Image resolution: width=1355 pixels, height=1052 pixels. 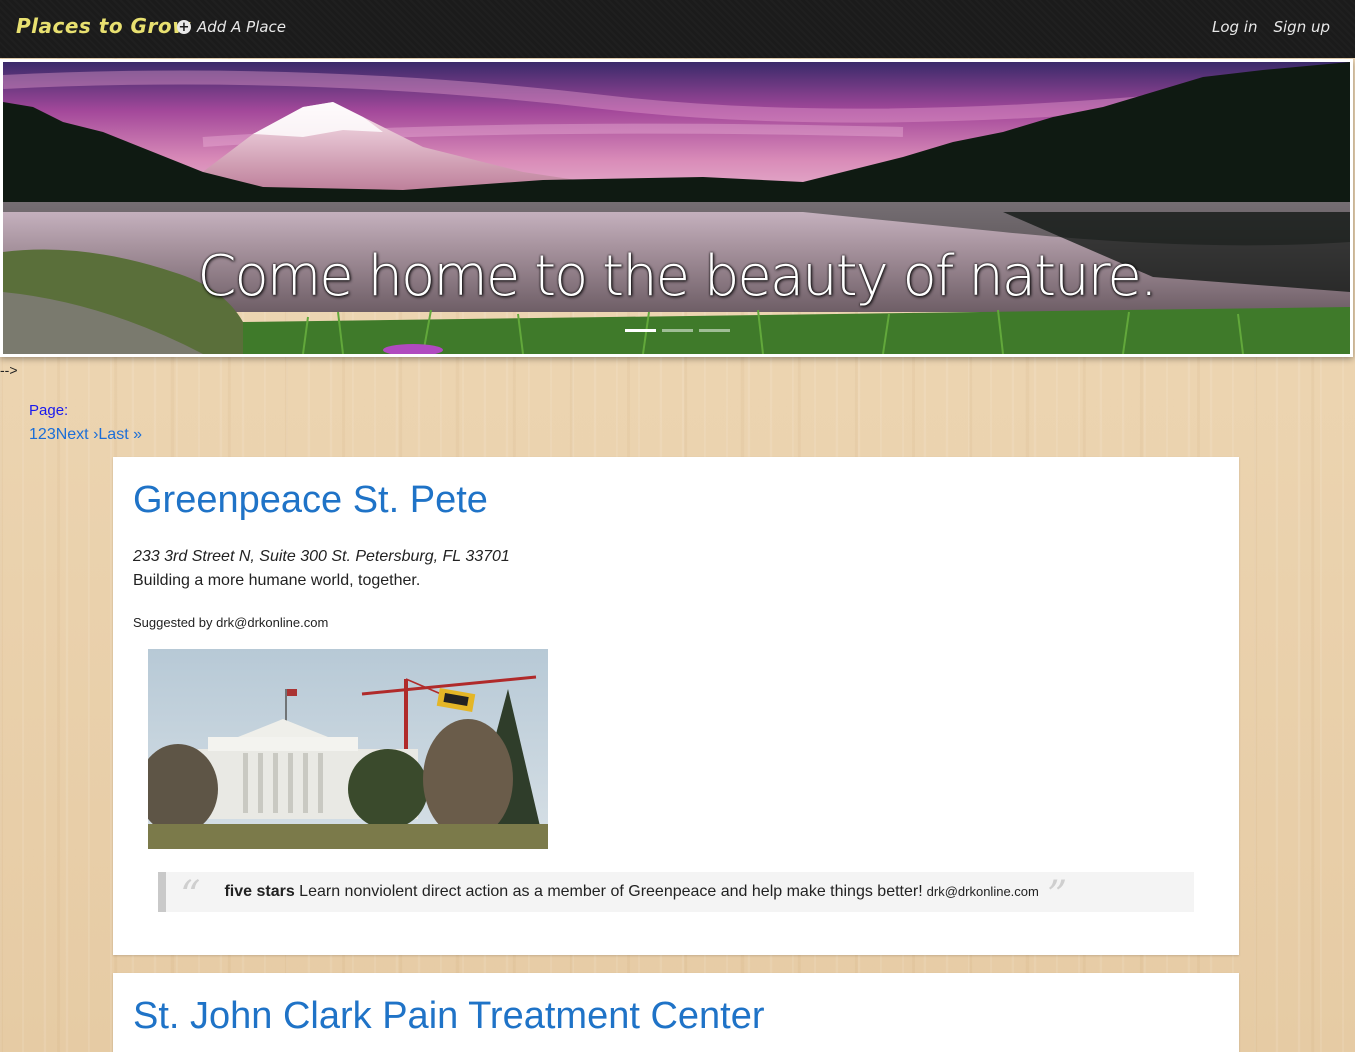 I want to click on open-quote-icon: “, so click(x=190, y=896).